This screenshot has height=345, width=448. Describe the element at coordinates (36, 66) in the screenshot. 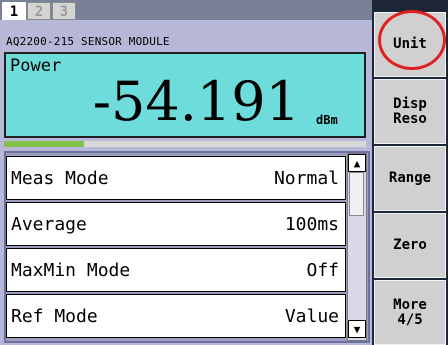

I see `power-label: Power` at that location.